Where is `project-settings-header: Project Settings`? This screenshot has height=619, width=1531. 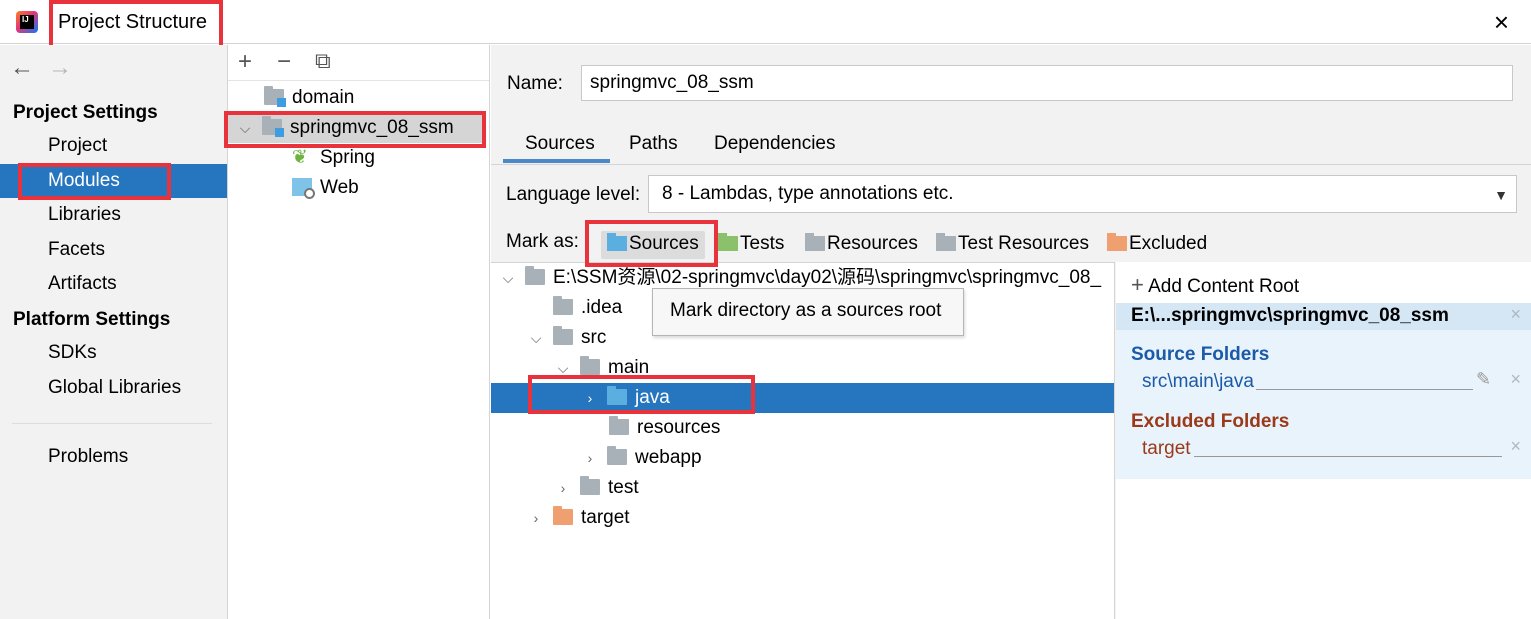
project-settings-header: Project Settings is located at coordinates (85, 112).